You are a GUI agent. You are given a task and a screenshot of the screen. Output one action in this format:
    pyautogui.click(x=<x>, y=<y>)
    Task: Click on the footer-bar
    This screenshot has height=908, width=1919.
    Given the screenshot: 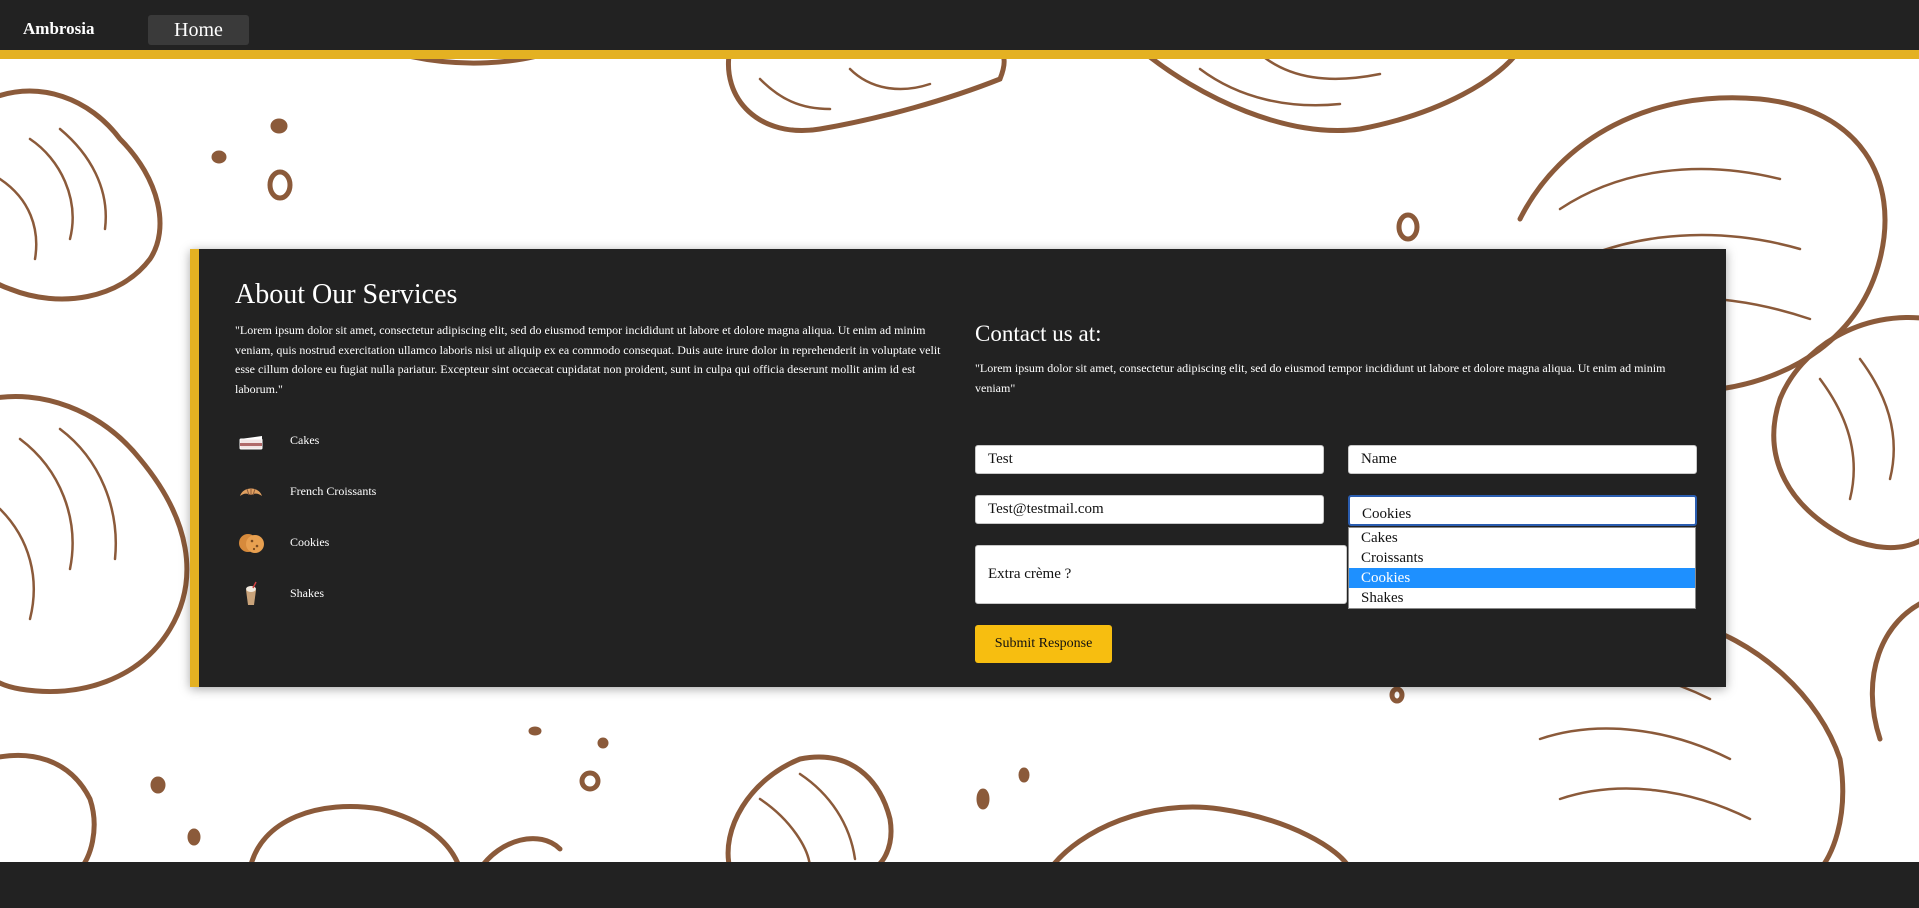 What is the action you would take?
    pyautogui.click(x=959, y=885)
    